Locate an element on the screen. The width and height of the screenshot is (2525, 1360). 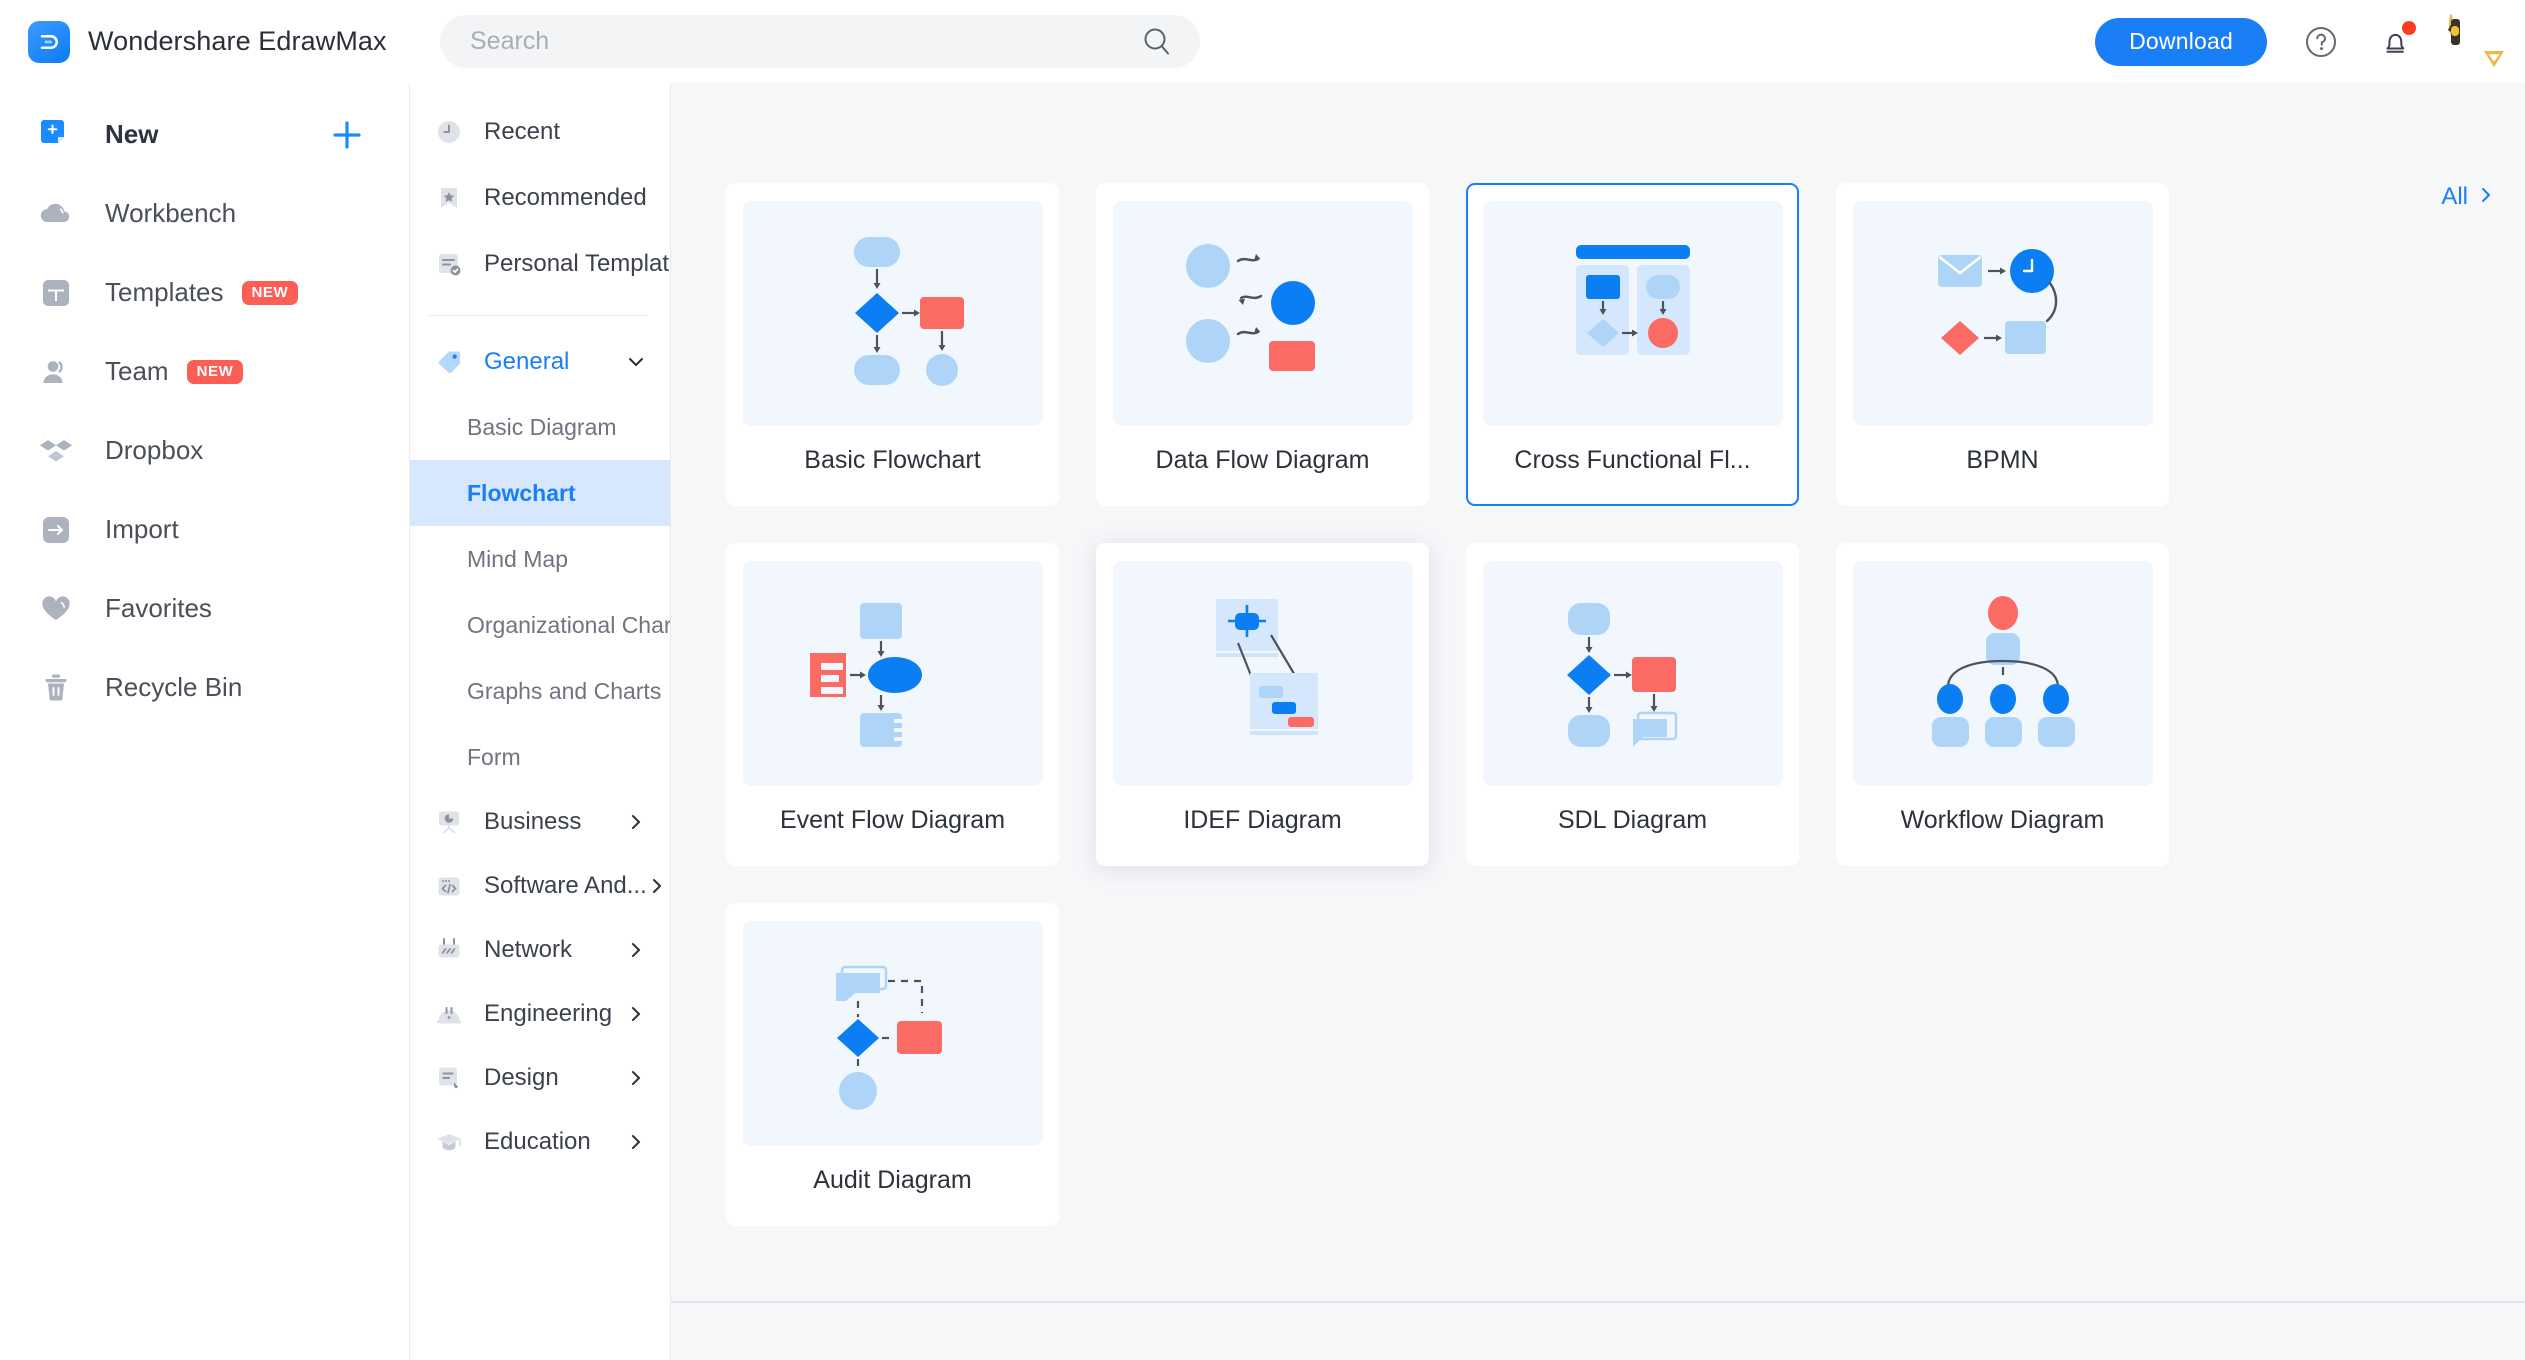
sidebar-item-favorites: Favorites is located at coordinates (204, 608).